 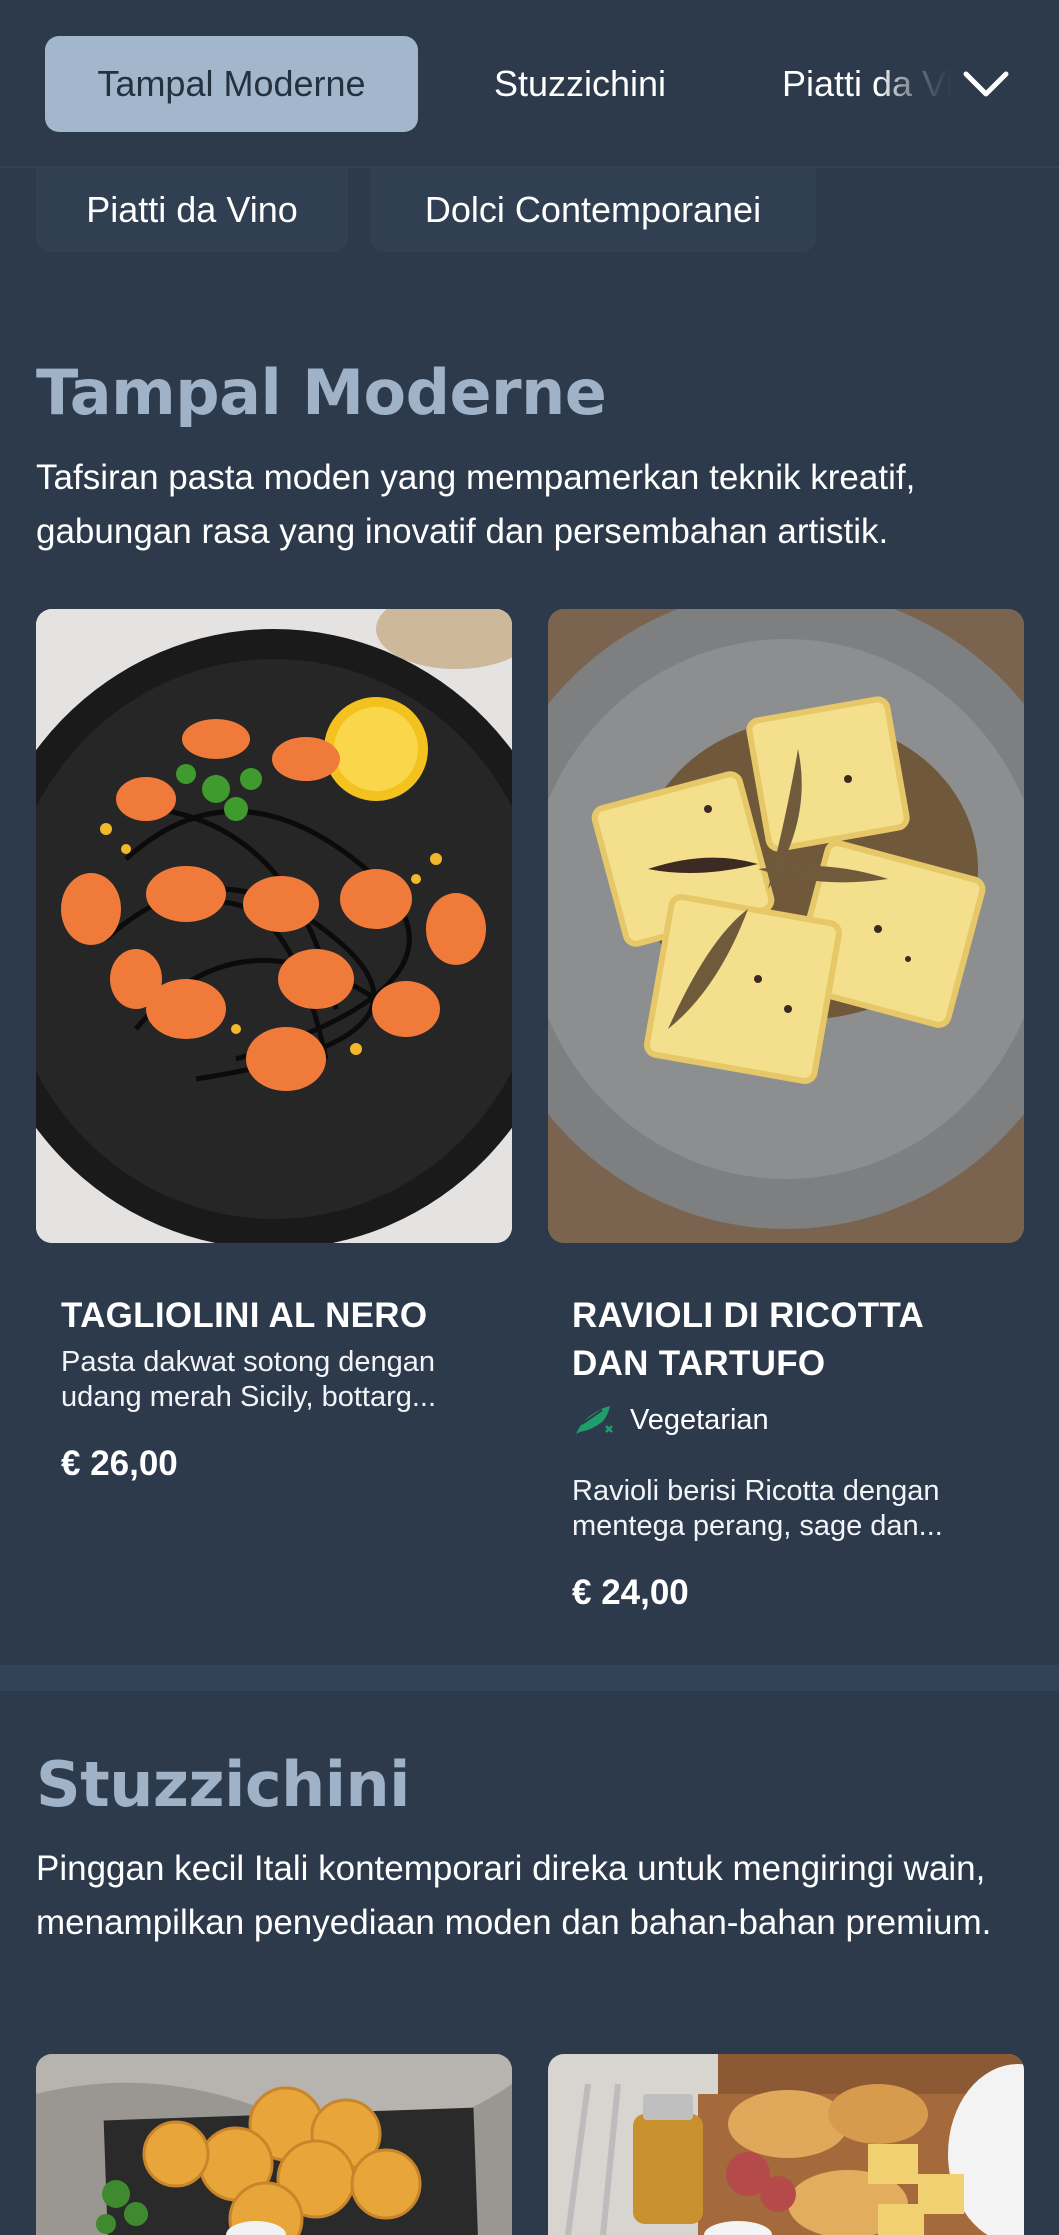 What do you see at coordinates (231, 84) in the screenshot?
I see `tab-tampal-moderne: Tampal Moderne` at bounding box center [231, 84].